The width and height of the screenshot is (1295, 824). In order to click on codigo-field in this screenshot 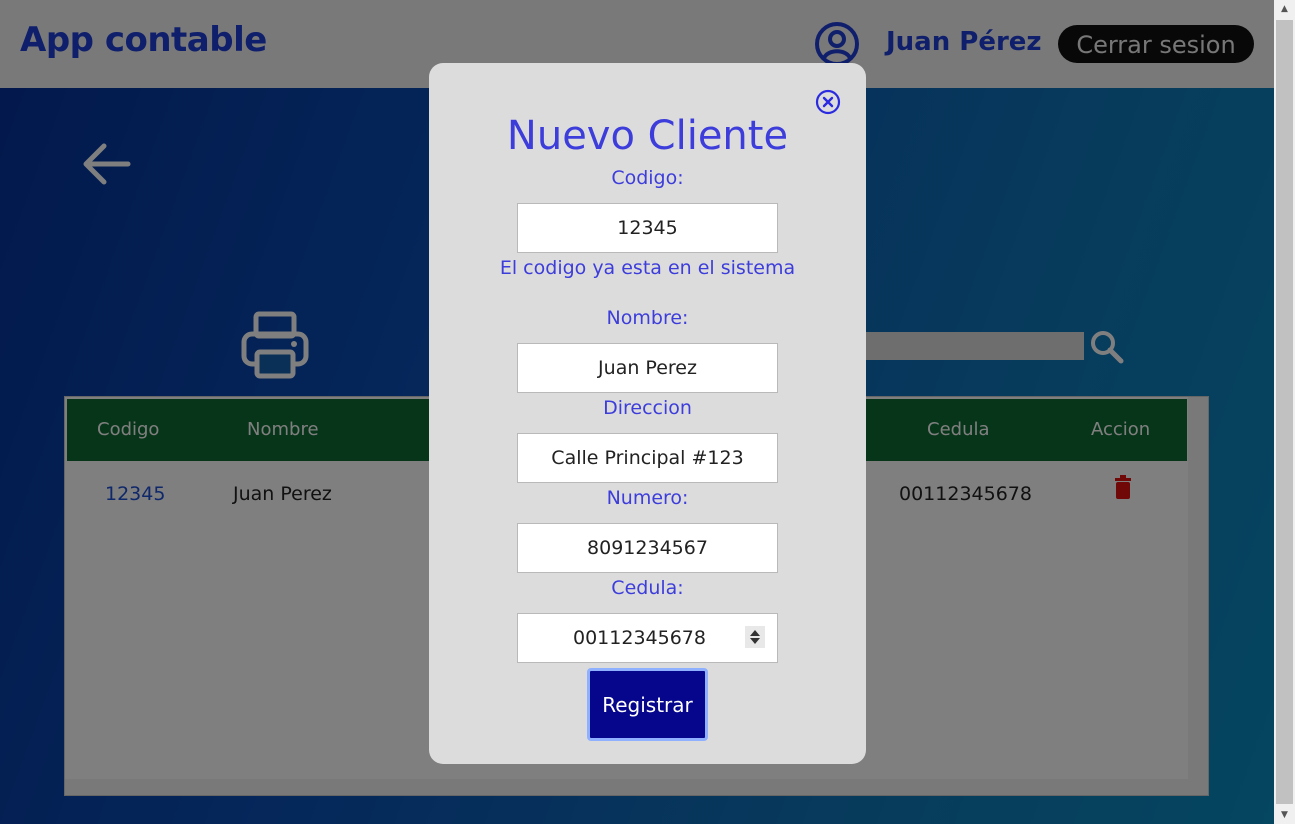, I will do `click(647, 228)`.